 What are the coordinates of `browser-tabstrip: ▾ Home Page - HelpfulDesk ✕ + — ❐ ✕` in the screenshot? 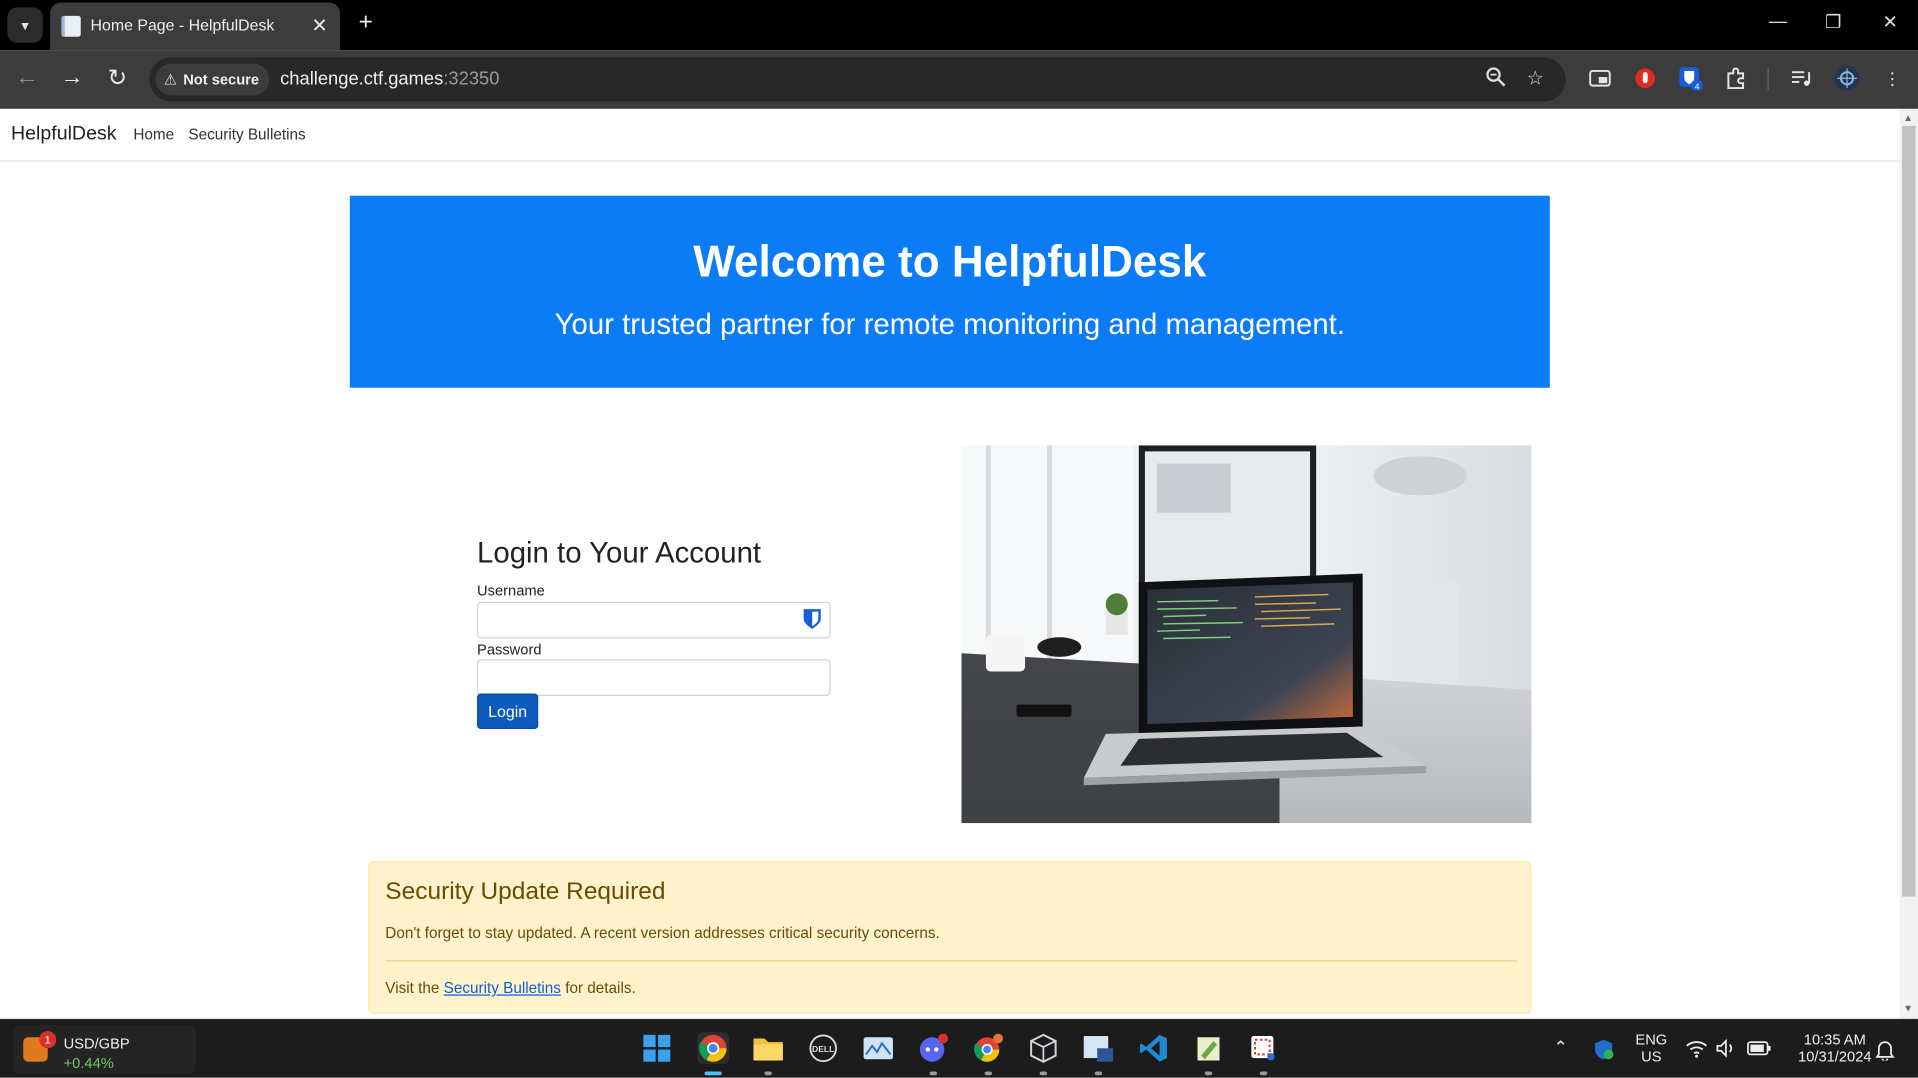 It's located at (959, 25).